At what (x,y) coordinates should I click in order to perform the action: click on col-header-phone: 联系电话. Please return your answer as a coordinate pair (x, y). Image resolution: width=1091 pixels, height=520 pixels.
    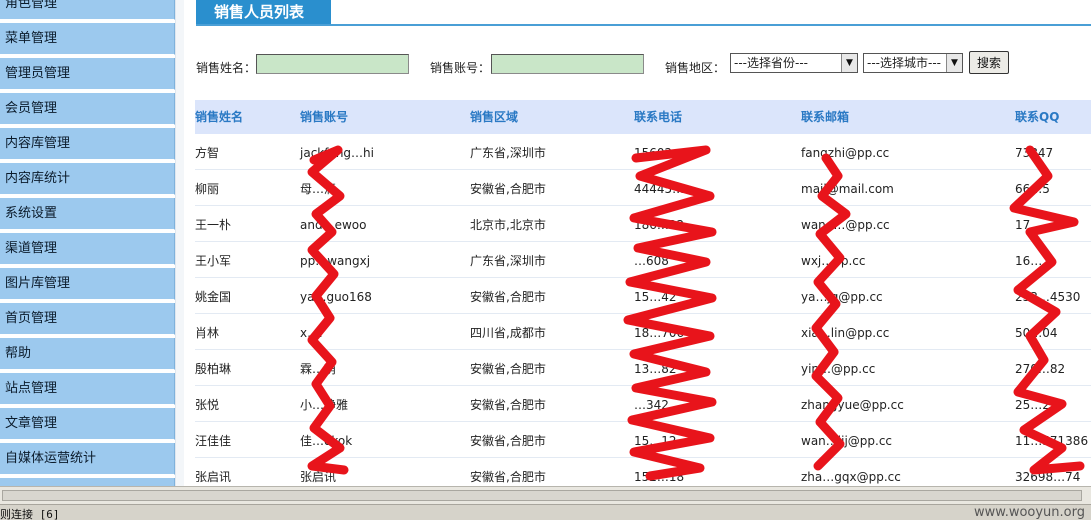
    Looking at the image, I should click on (658, 117).